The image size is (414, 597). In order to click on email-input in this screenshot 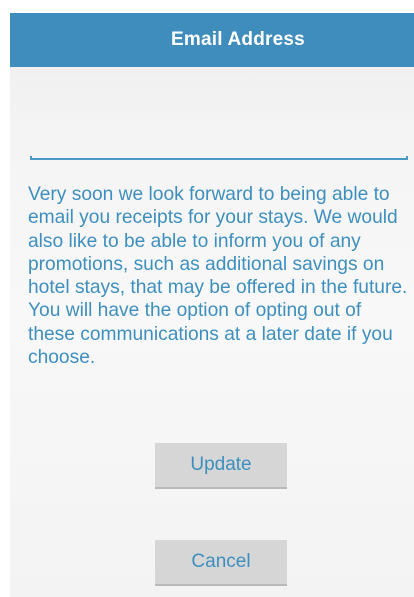, I will do `click(219, 140)`.